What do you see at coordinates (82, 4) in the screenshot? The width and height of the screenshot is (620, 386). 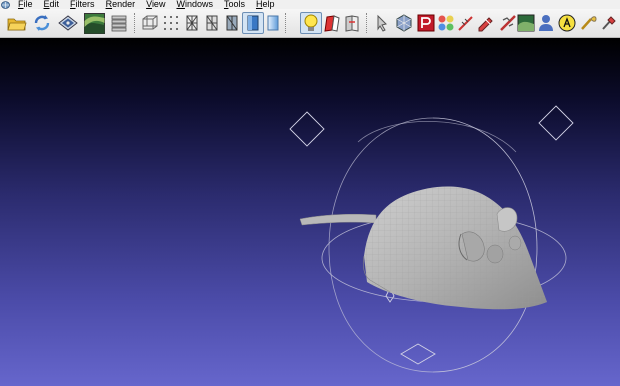 I see `menu-filters: Filters` at bounding box center [82, 4].